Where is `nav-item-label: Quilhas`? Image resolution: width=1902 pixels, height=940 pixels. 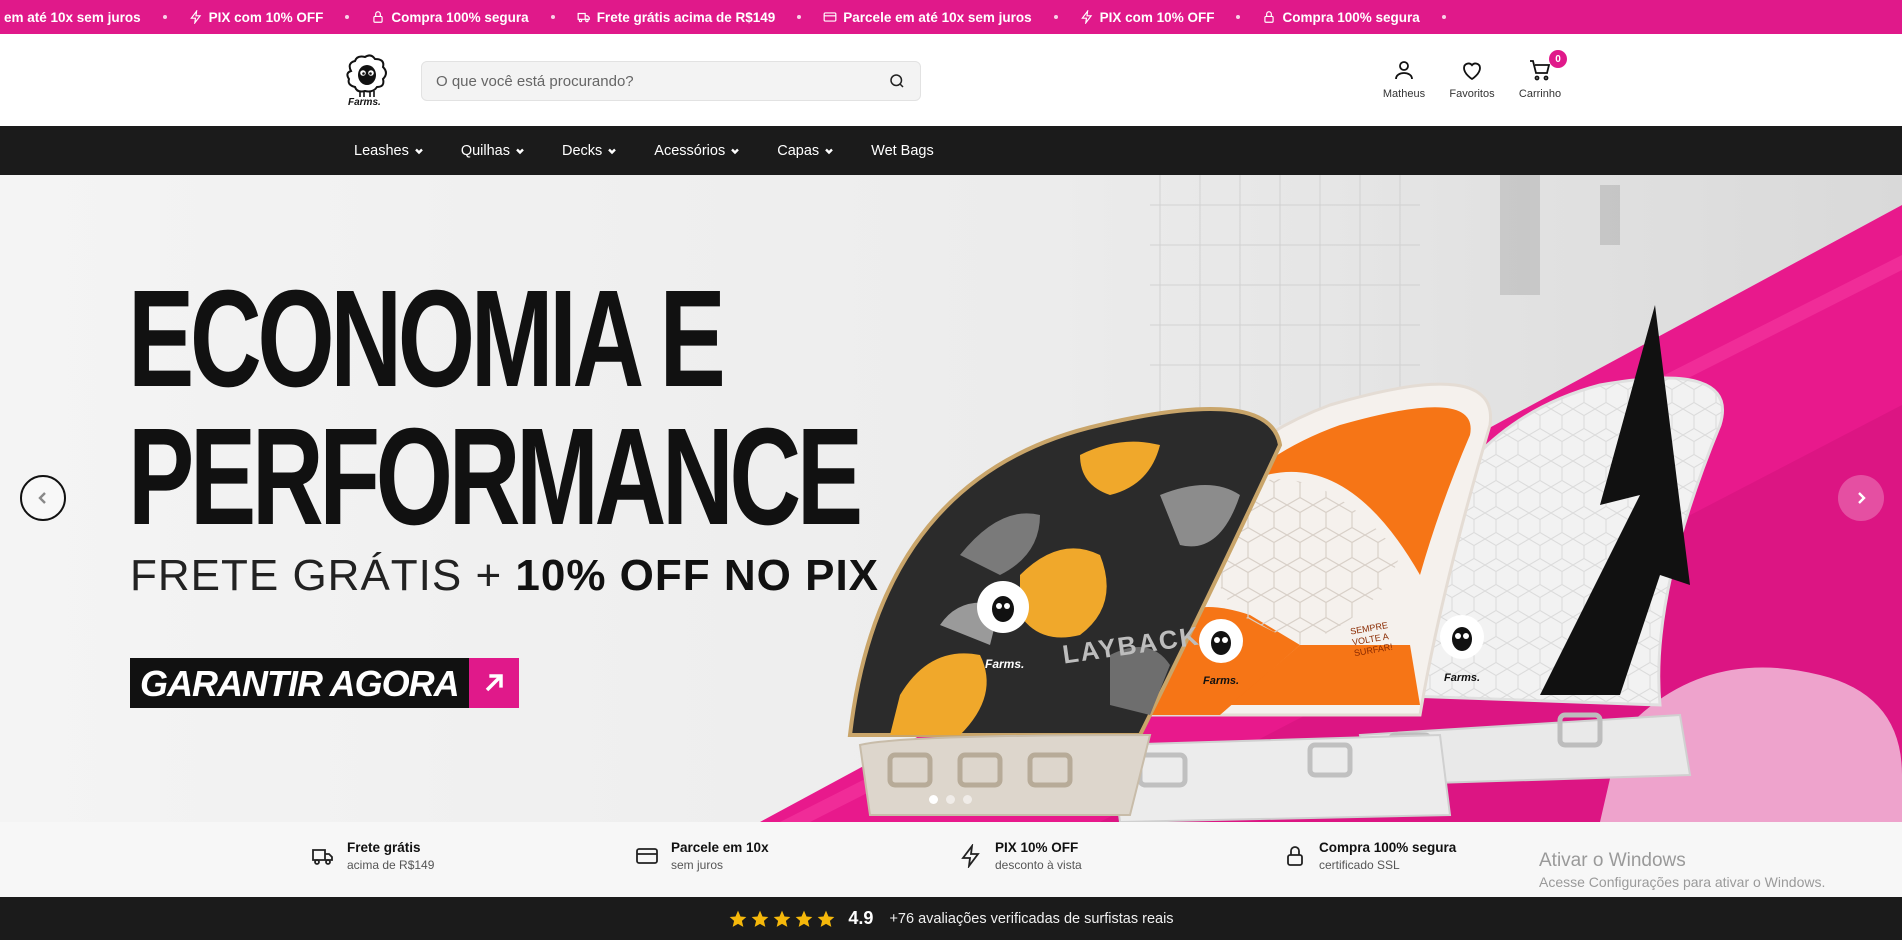
nav-item-label: Quilhas is located at coordinates (485, 150).